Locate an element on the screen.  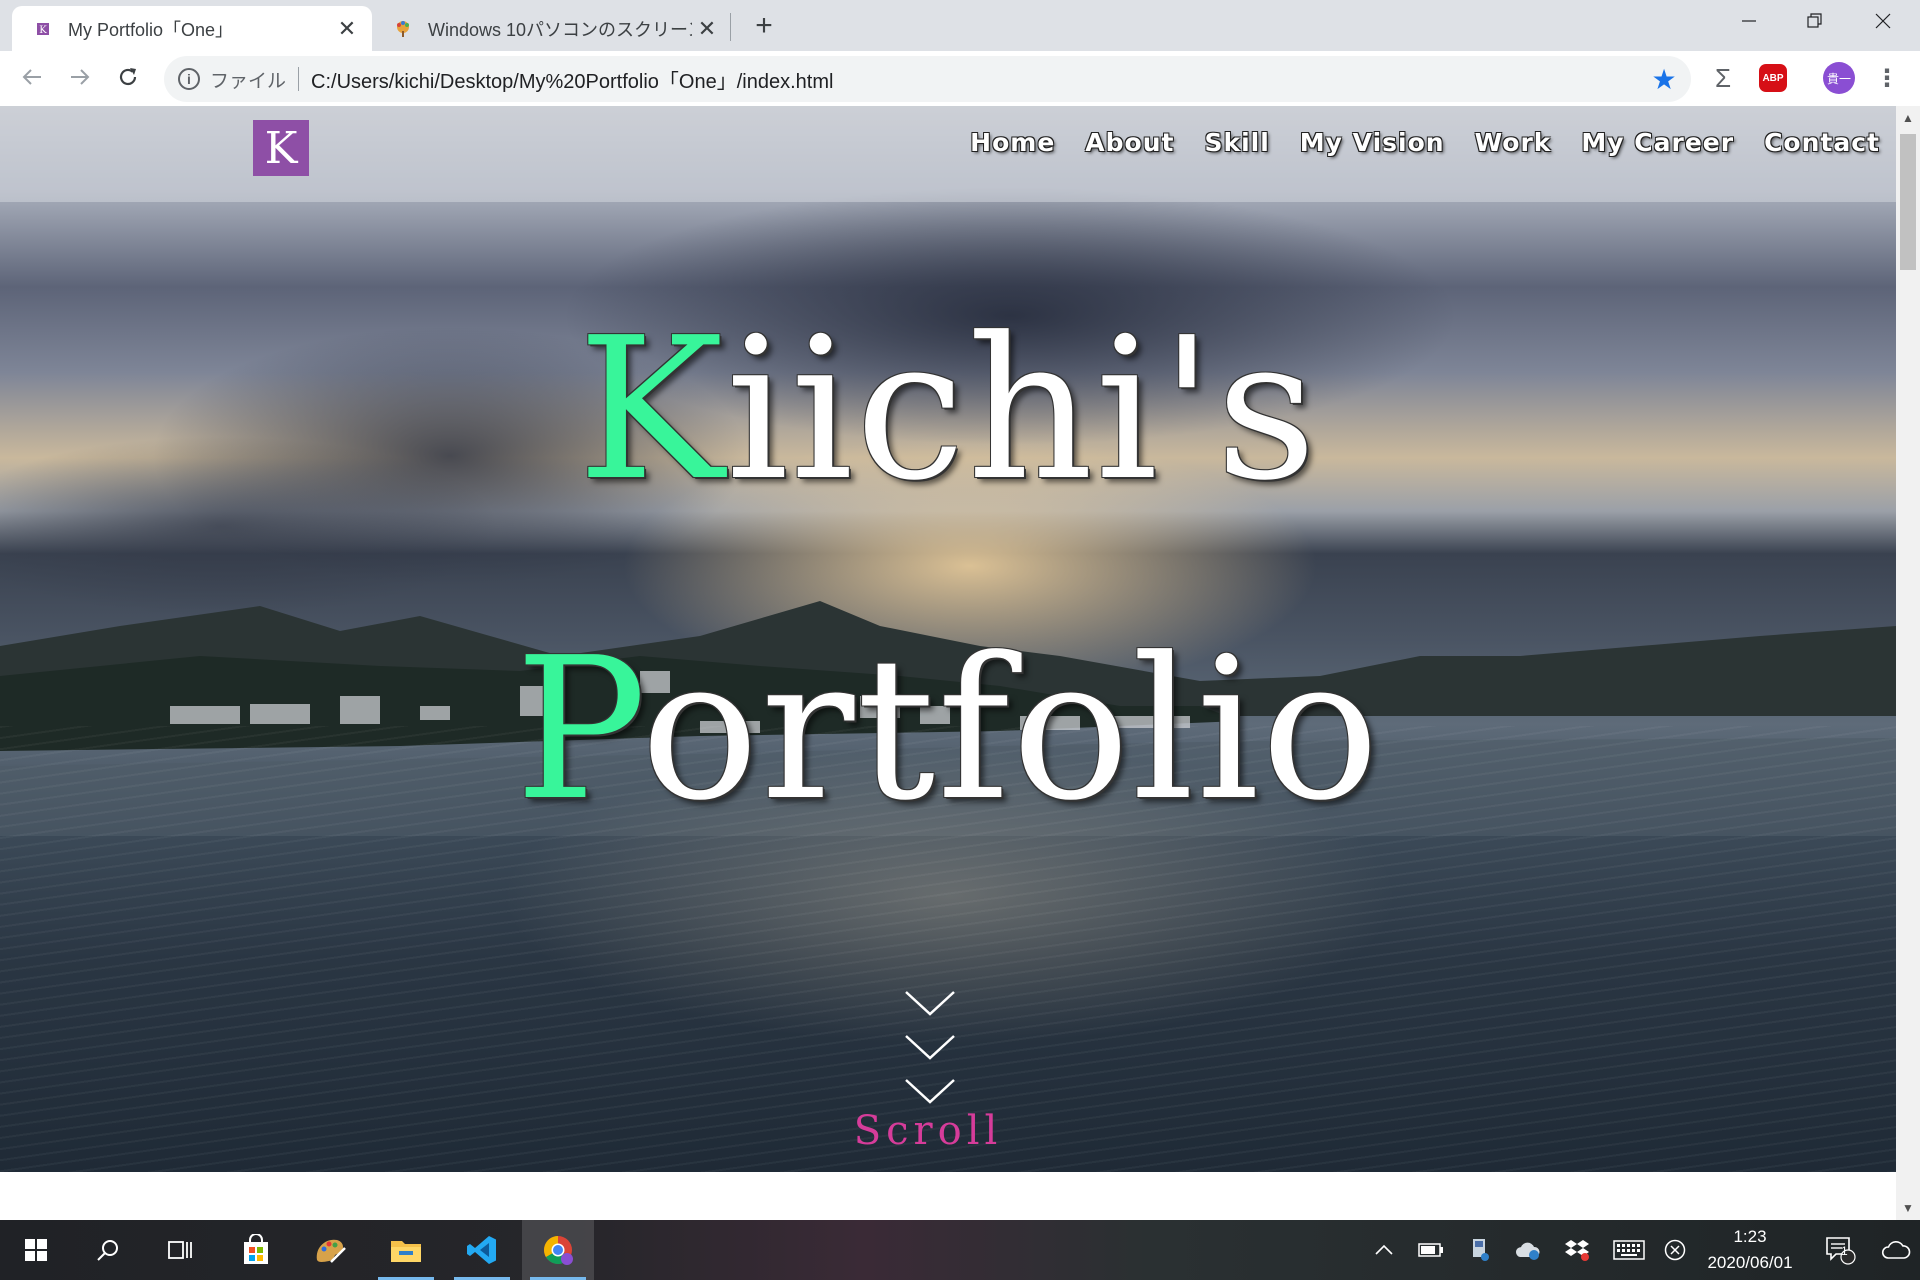
touch-keyboard-button is located at coordinates (1629, 1250).